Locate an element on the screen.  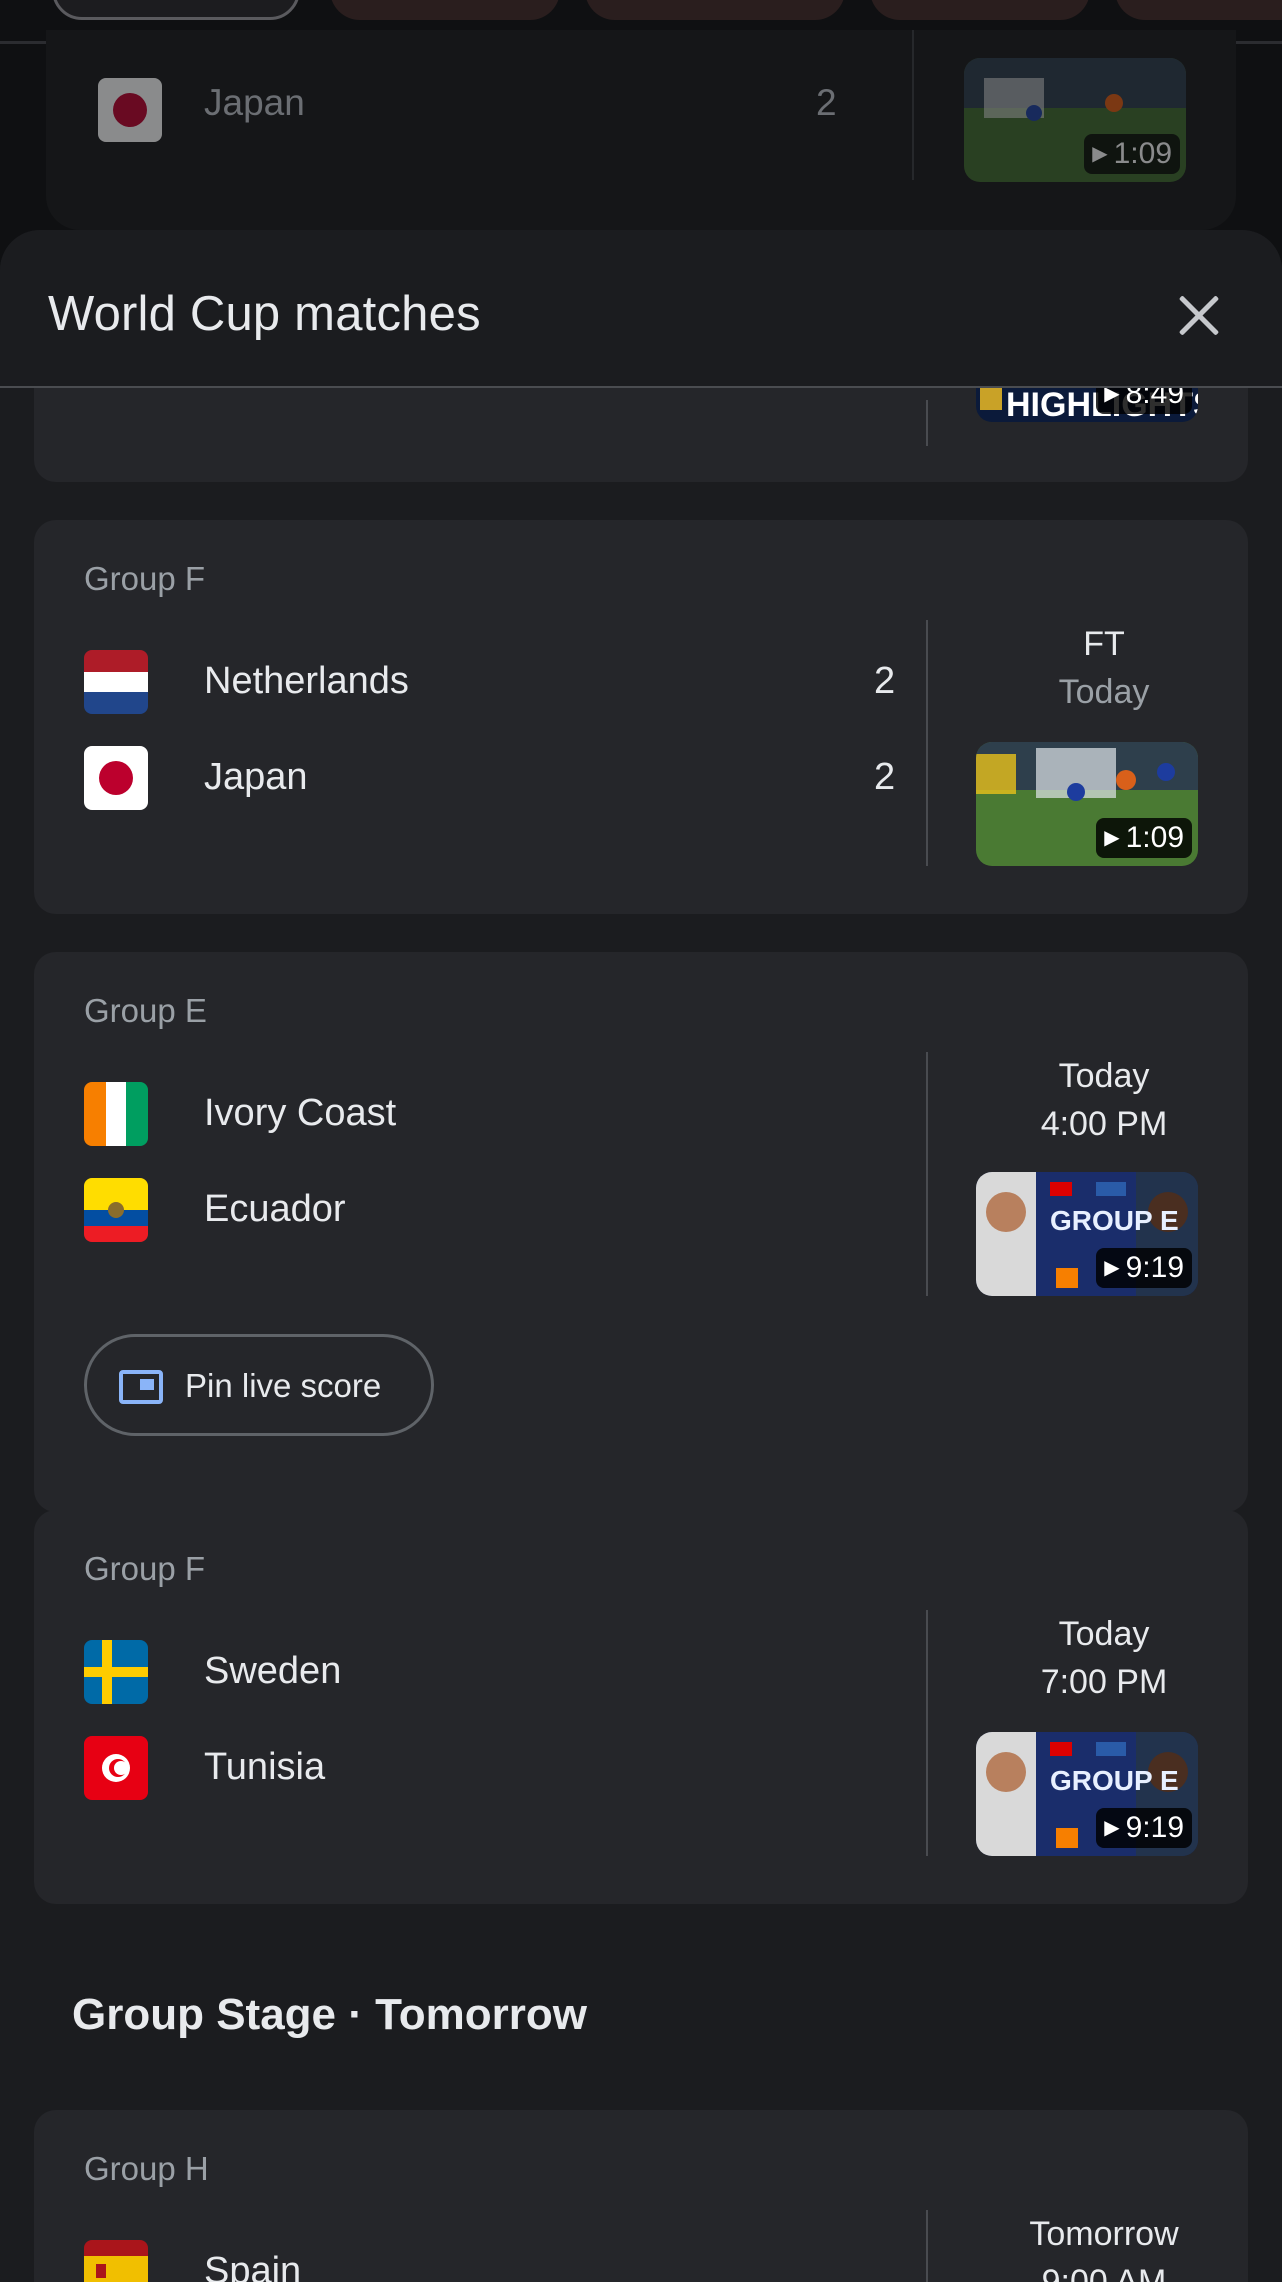
status-primary: FT is located at coordinates (1104, 644).